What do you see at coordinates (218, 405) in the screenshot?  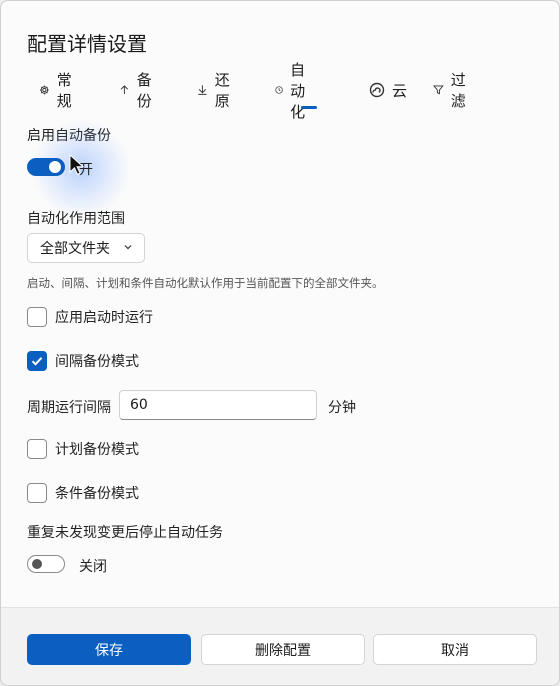 I see `interval-input: 60` at bounding box center [218, 405].